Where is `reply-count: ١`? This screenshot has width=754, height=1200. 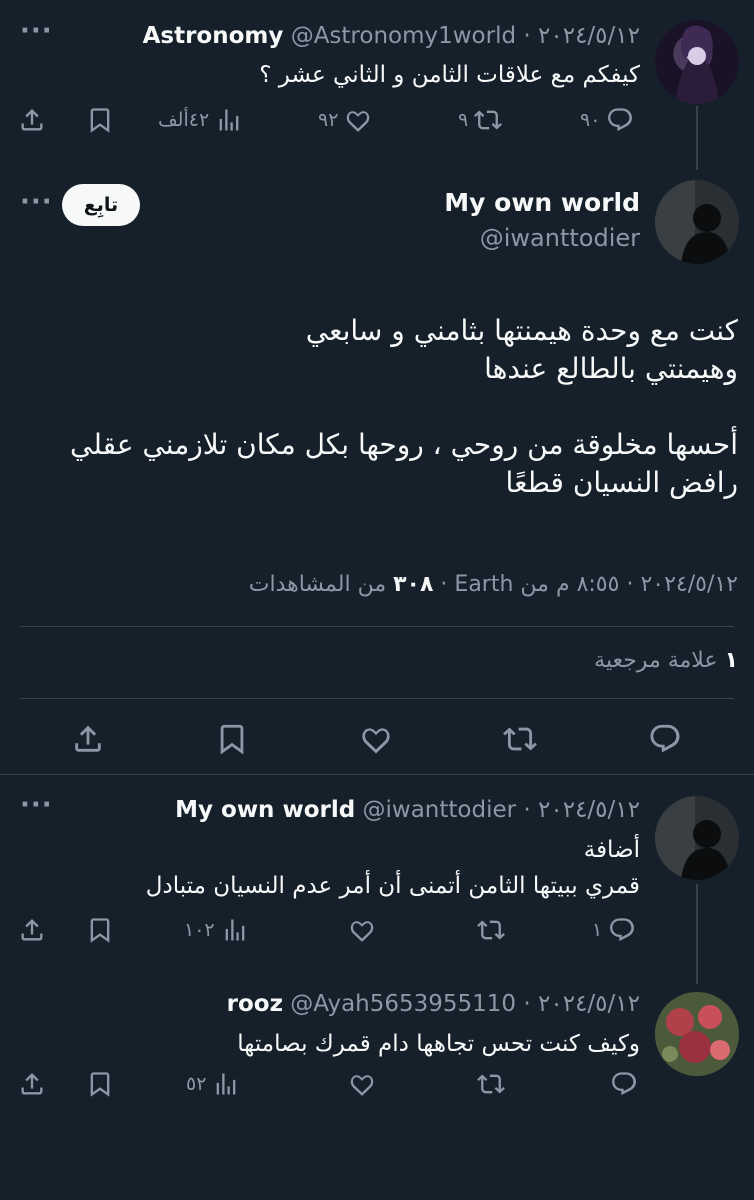
reply-count: ١ is located at coordinates (597, 930).